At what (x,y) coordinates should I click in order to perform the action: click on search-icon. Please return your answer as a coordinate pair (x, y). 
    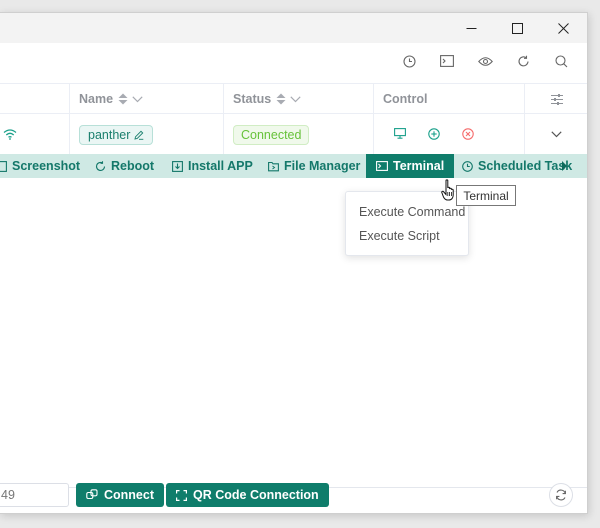
    Looking at the image, I should click on (560, 60).